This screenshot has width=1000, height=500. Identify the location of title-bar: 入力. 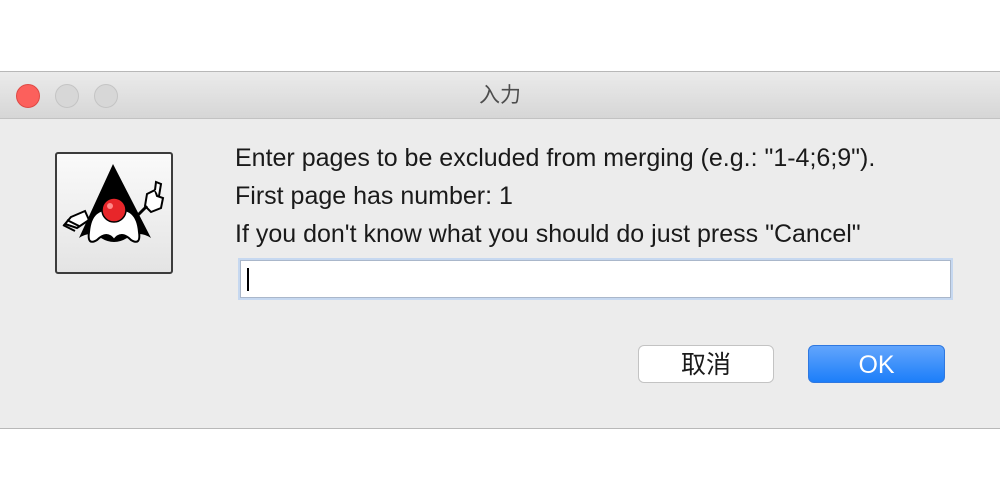
(500, 95).